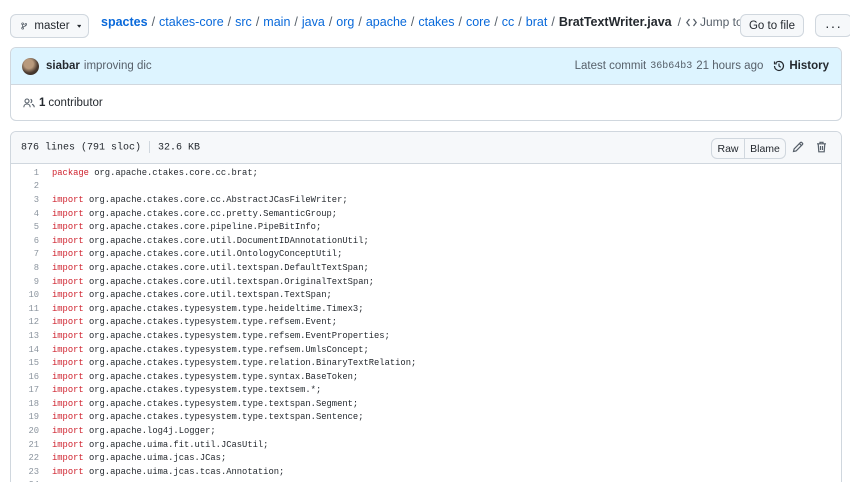 The width and height of the screenshot is (850, 482). Describe the element at coordinates (832, 25) in the screenshot. I see `more-options-button: ···` at that location.